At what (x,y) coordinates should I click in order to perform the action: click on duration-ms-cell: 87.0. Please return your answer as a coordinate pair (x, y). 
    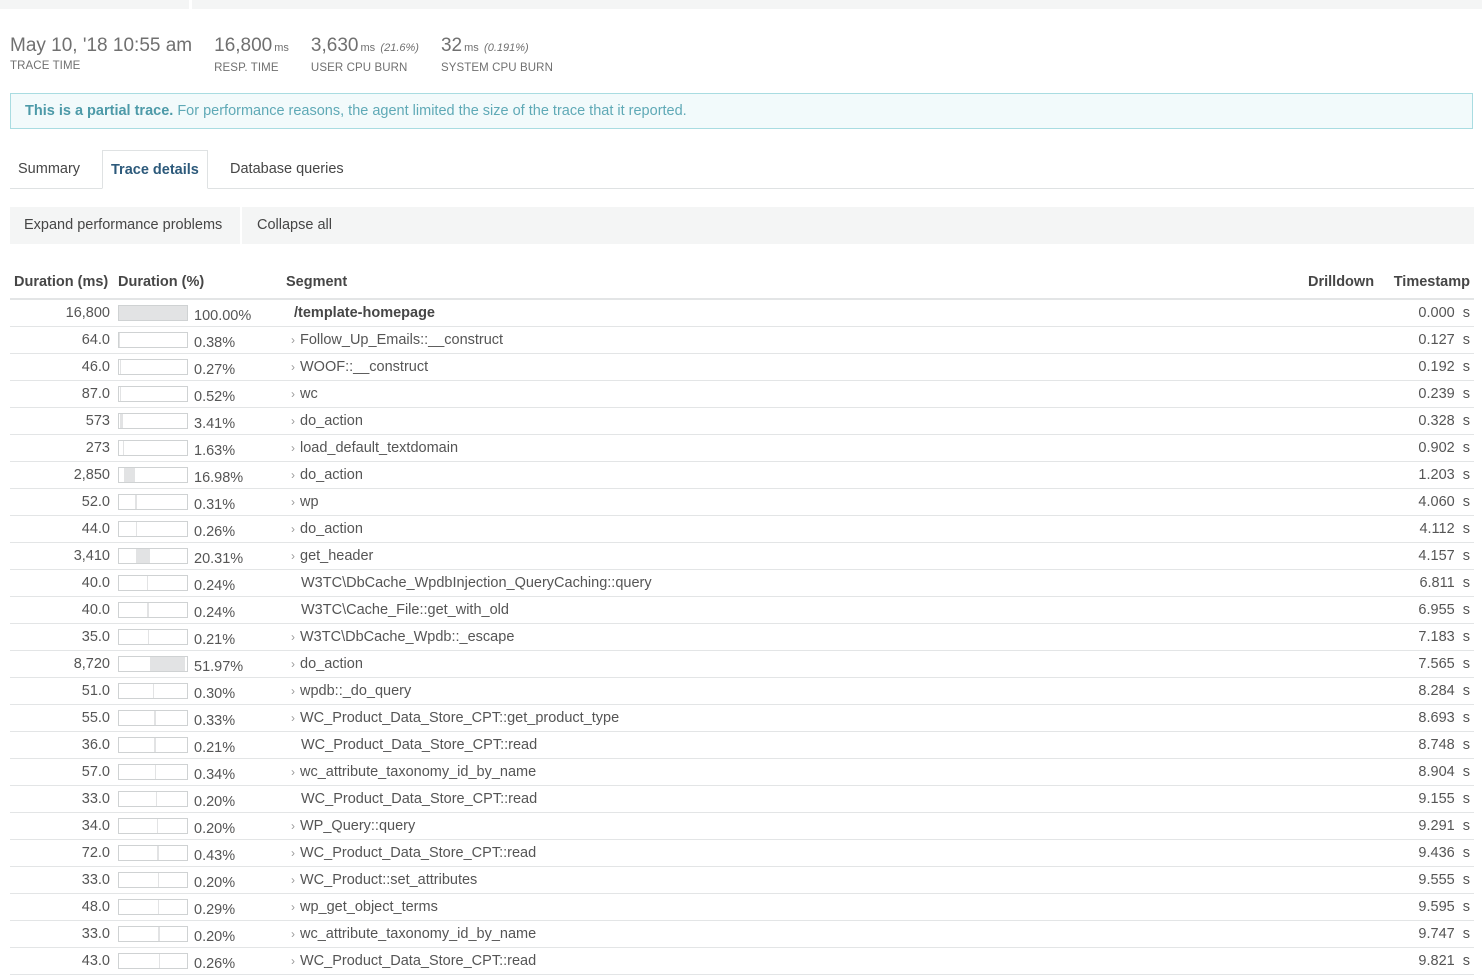
    Looking at the image, I should click on (62, 394).